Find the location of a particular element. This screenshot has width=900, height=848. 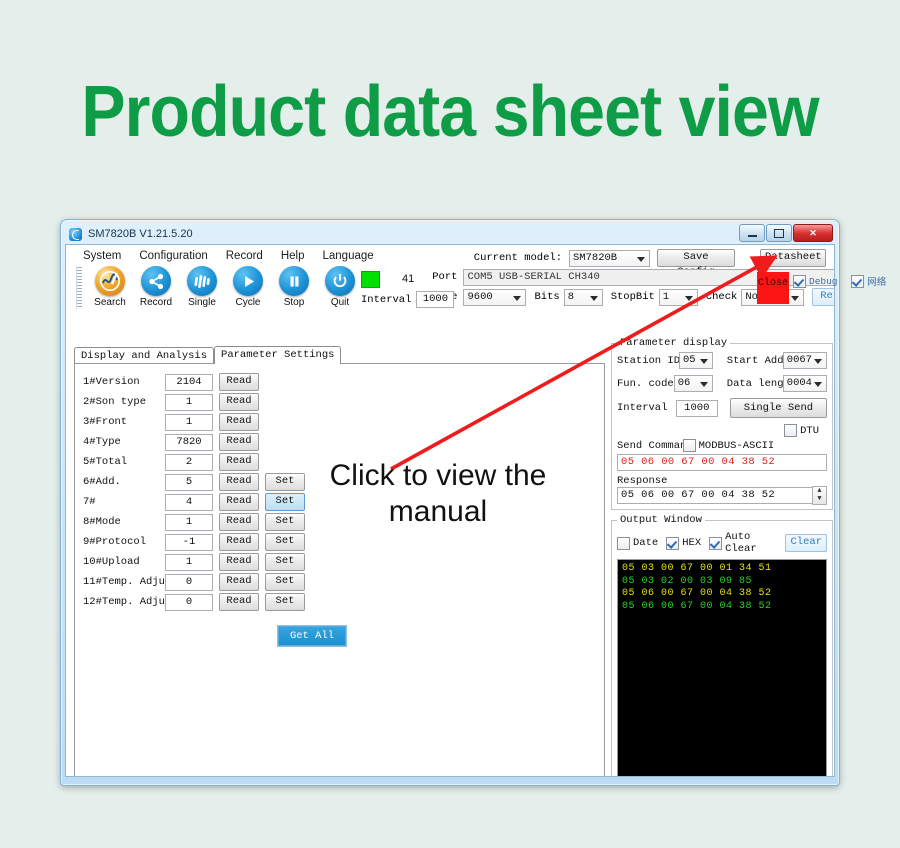

start-add-select: 0067 is located at coordinates (804, 360).